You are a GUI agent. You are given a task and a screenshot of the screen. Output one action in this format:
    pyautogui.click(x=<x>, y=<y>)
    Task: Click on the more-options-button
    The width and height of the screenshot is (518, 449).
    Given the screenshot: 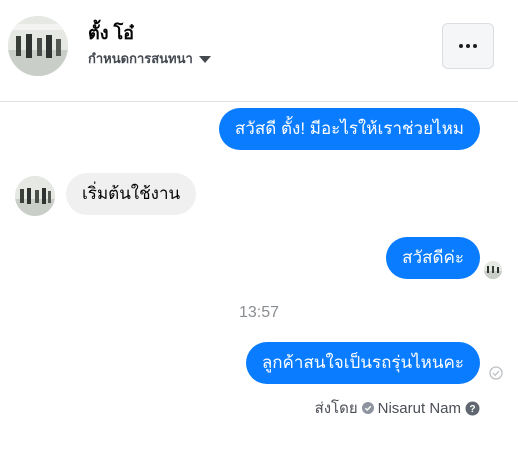 What is the action you would take?
    pyautogui.click(x=468, y=46)
    